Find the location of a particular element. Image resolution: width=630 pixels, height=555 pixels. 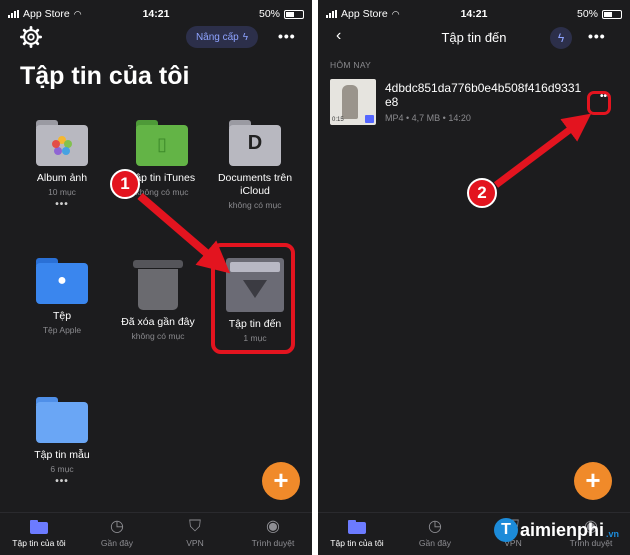

photos-flower-icon is located at coordinates (62, 145).